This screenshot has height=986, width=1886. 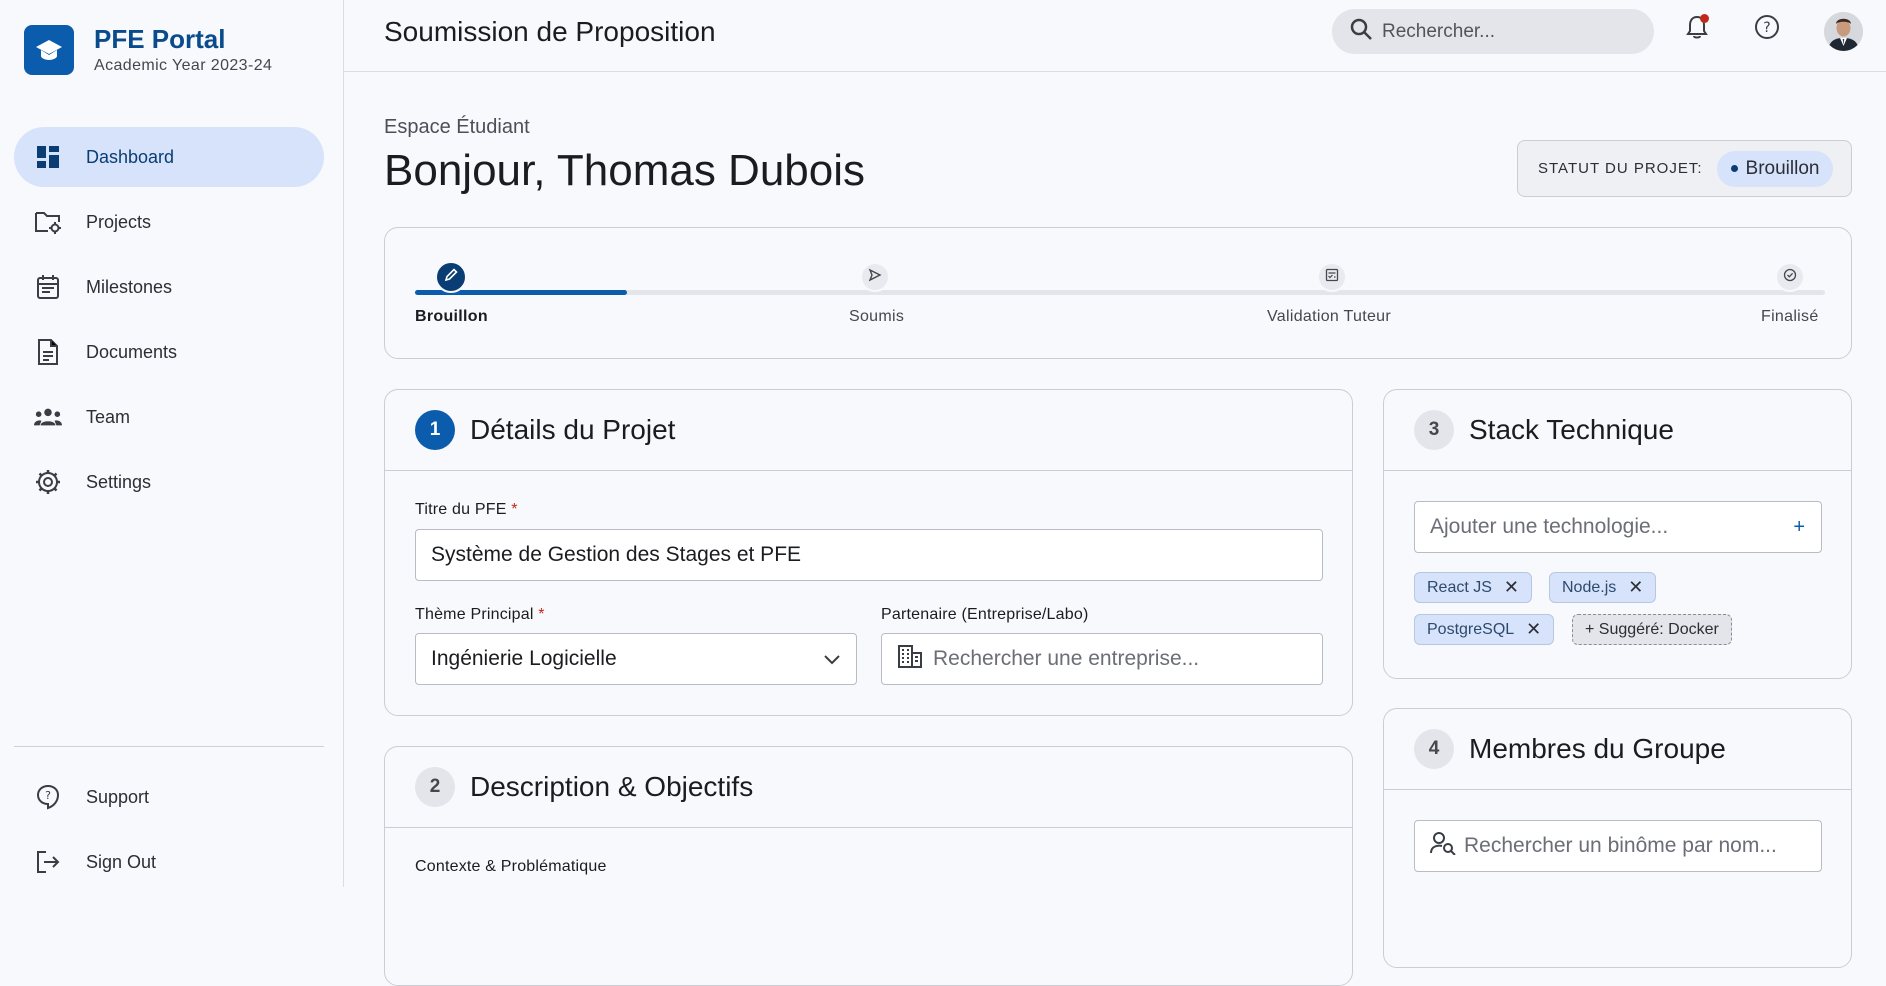 What do you see at coordinates (1799, 527) in the screenshot?
I see `add-icon: +` at bounding box center [1799, 527].